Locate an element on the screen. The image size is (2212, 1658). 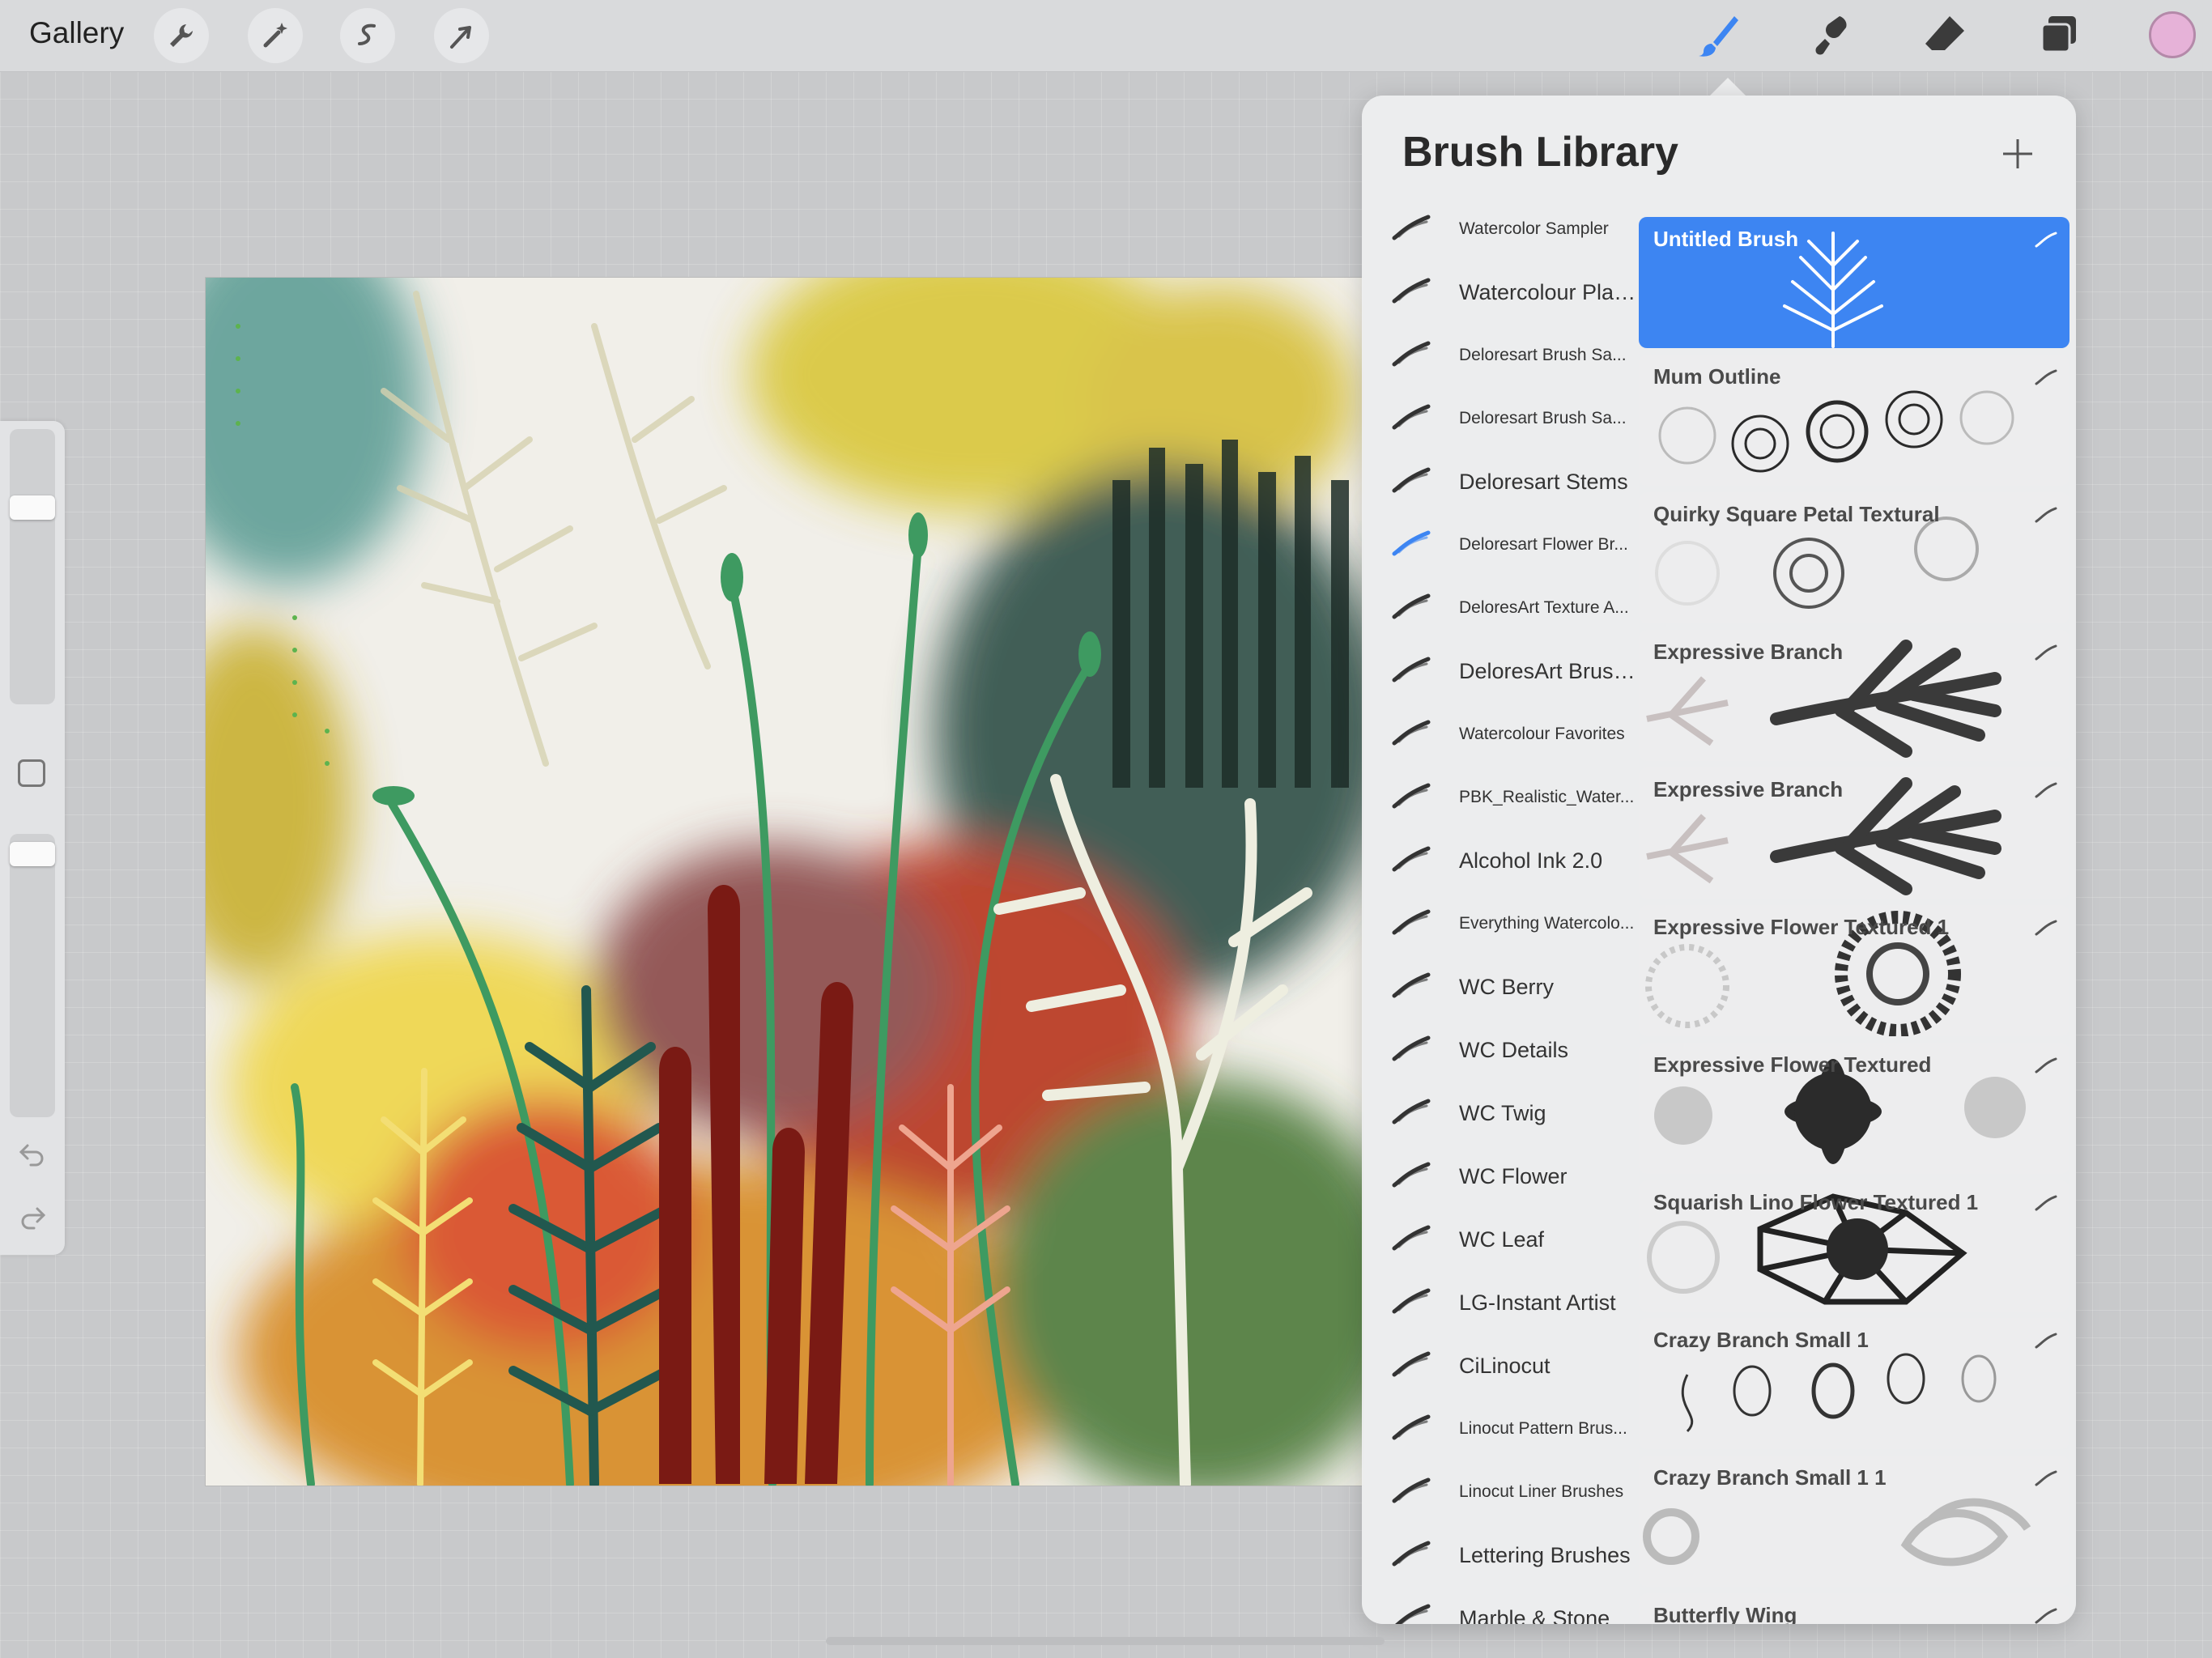
brush-set-item: Watercolor Sampler is located at coordinates (1499, 229).